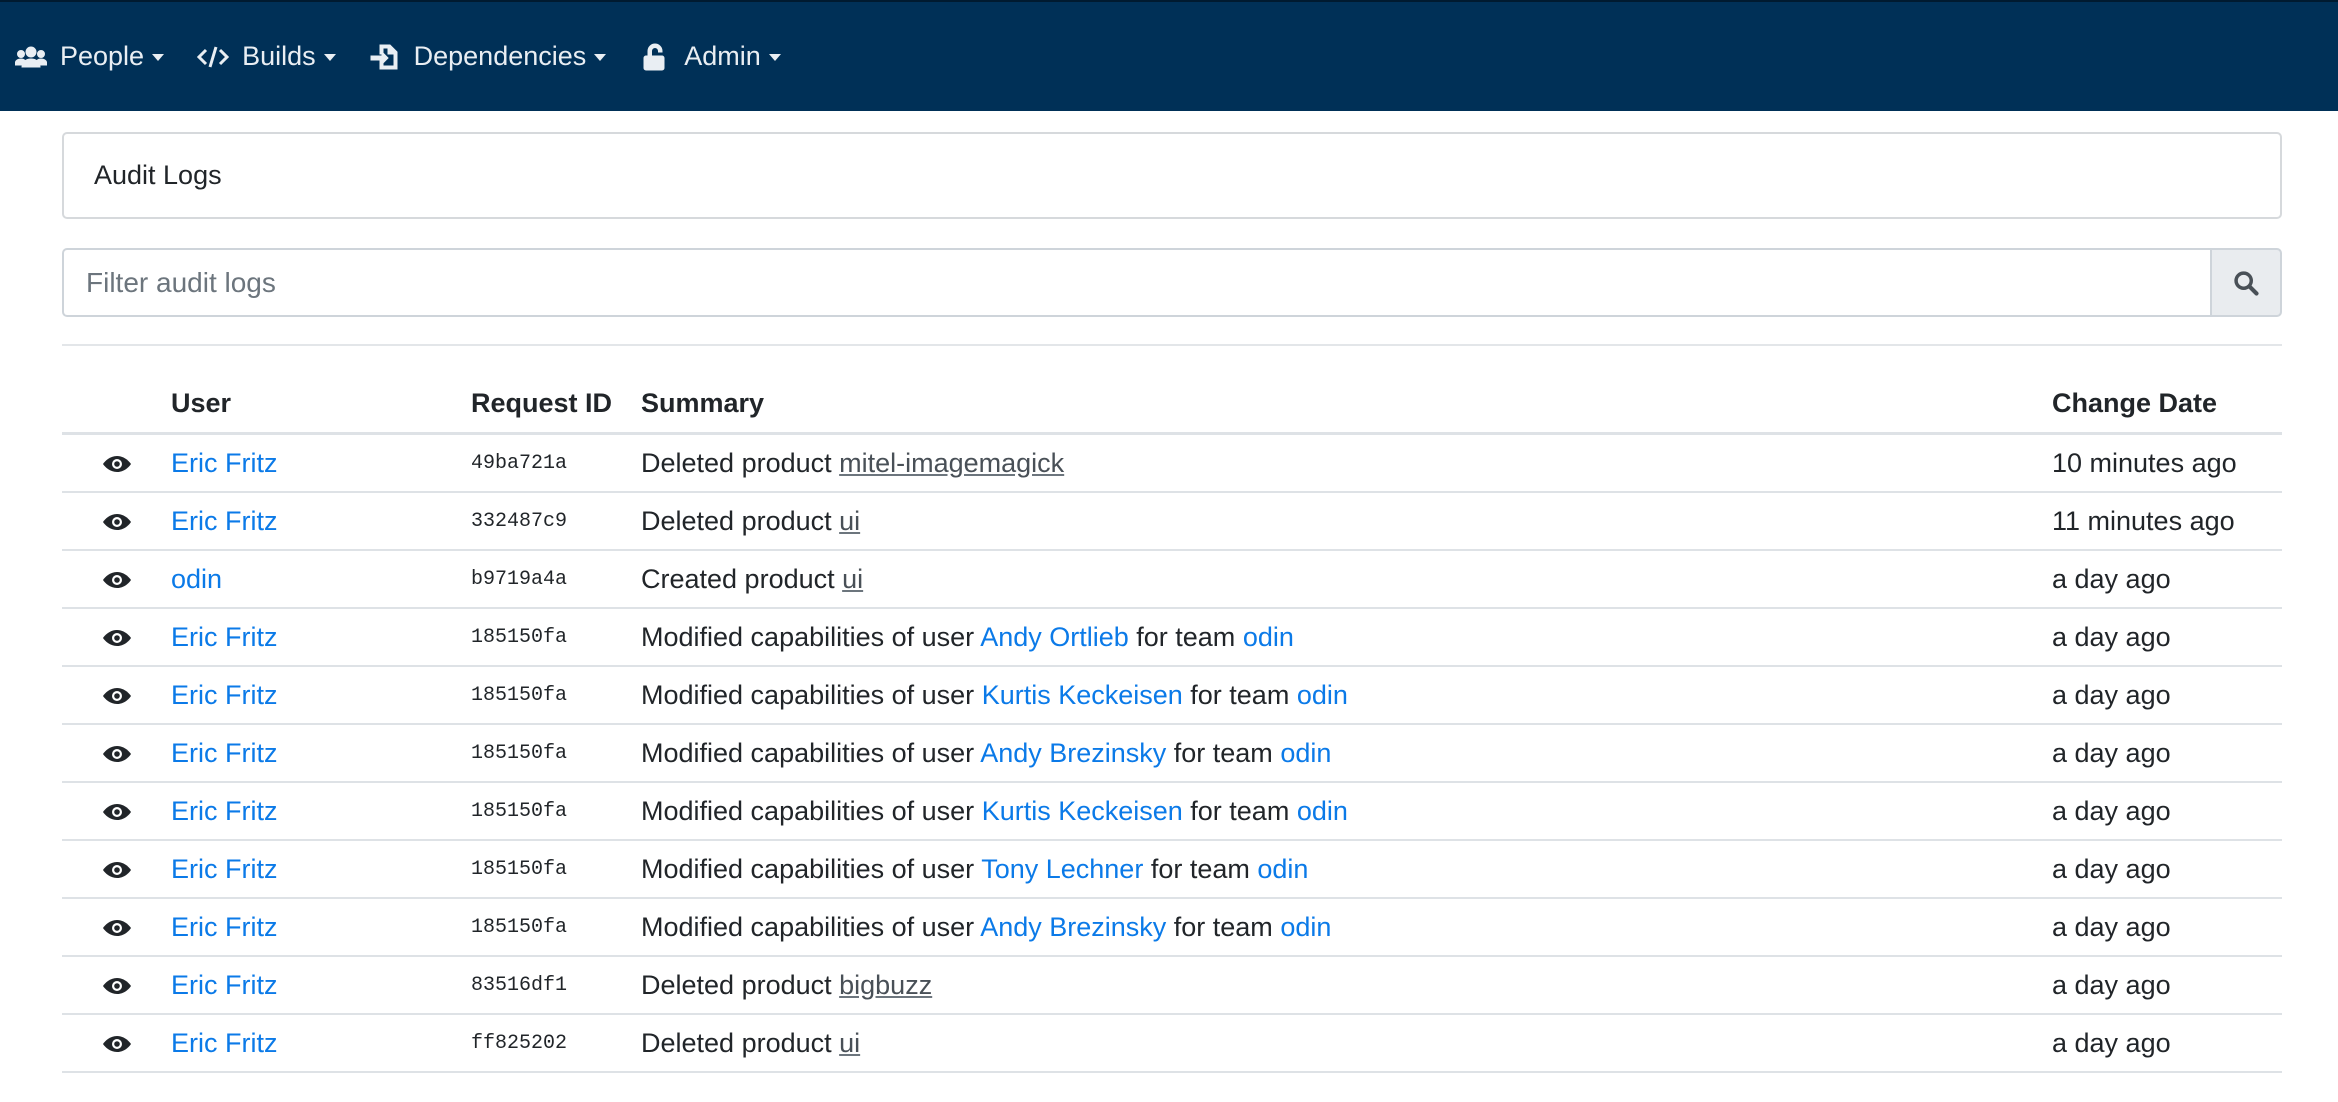  Describe the element at coordinates (2167, 463) in the screenshot. I see `change-date: 10 minutes ago` at that location.